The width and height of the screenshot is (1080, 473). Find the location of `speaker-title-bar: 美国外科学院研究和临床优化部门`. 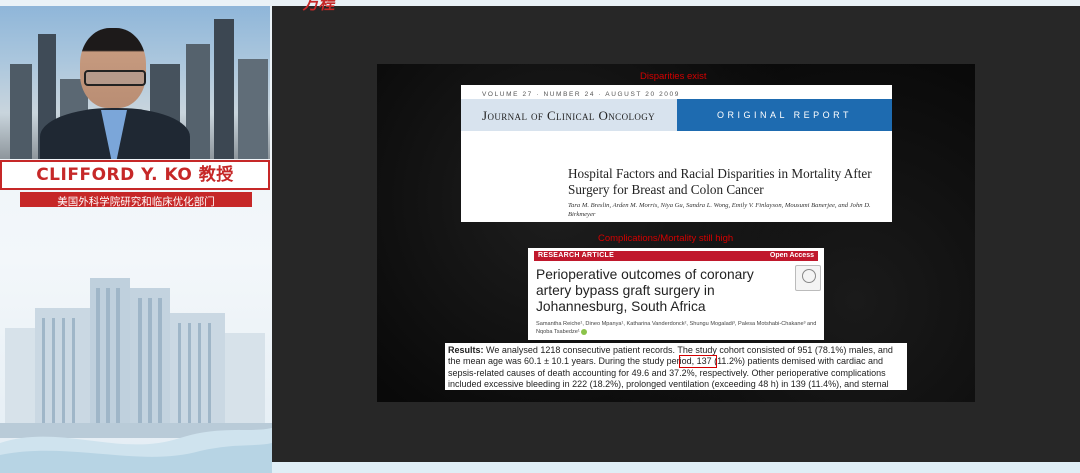

speaker-title-bar: 美国外科学院研究和临床优化部门 is located at coordinates (136, 200).